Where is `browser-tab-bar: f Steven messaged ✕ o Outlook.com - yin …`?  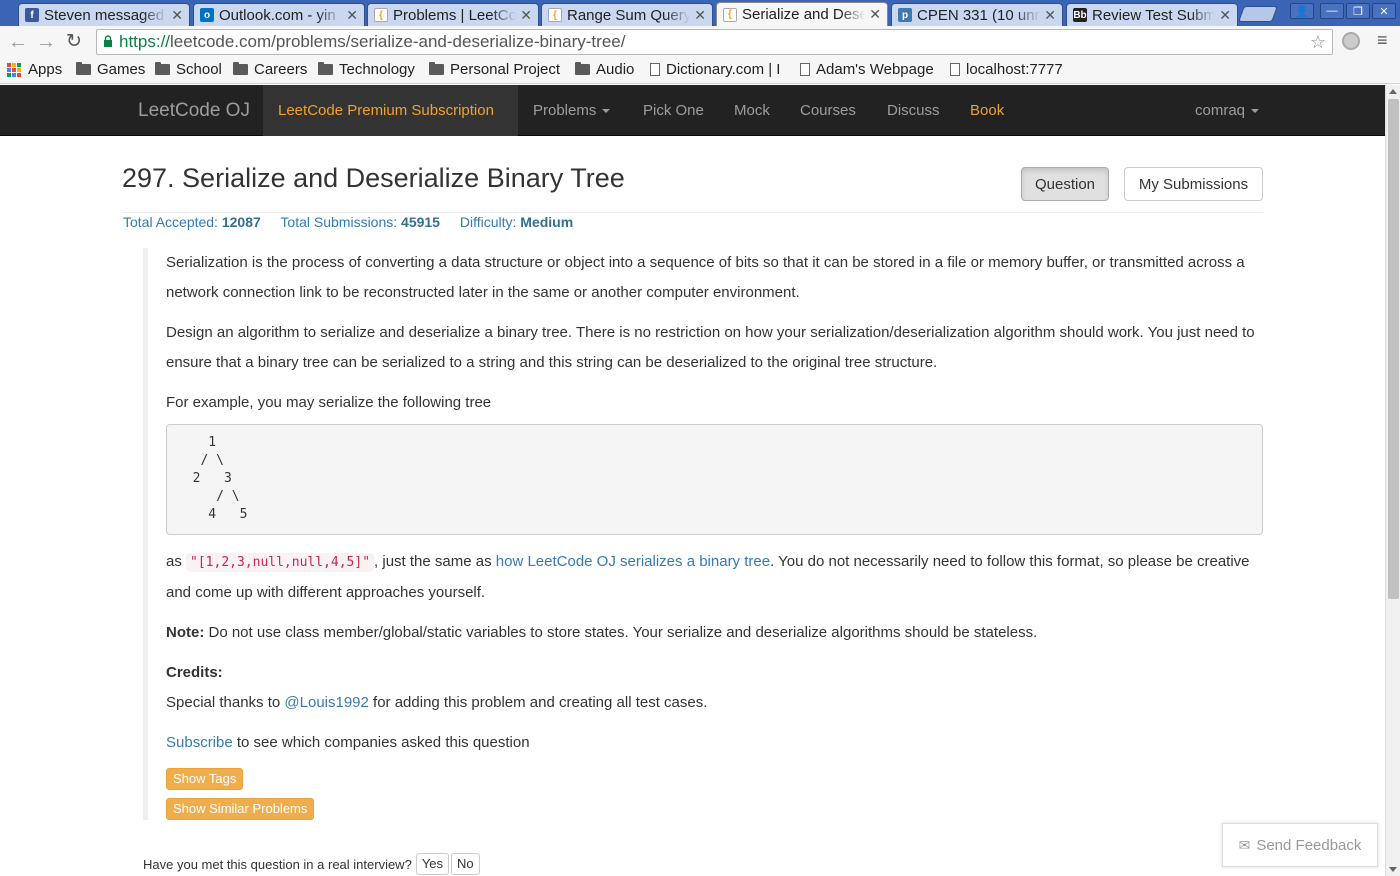
browser-tab-bar: f Steven messaged ✕ o Outlook.com - yin … is located at coordinates (700, 13).